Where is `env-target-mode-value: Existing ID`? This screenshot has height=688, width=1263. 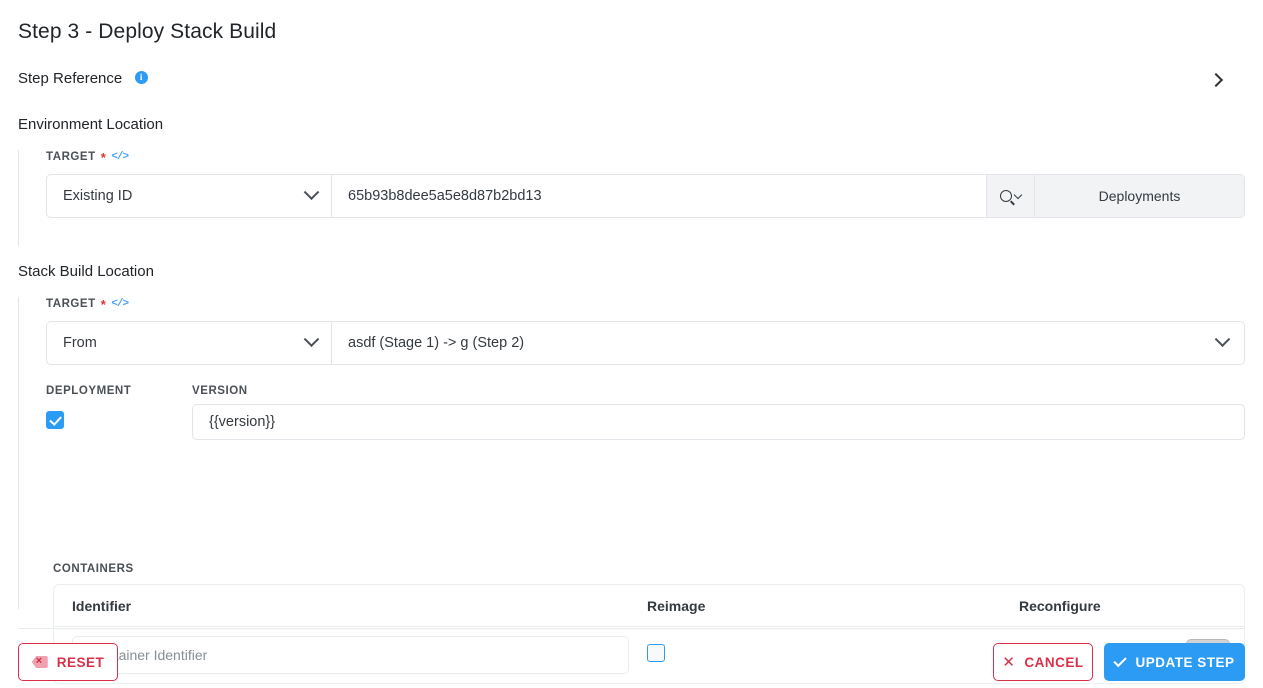
env-target-mode-value: Existing ID is located at coordinates (98, 196).